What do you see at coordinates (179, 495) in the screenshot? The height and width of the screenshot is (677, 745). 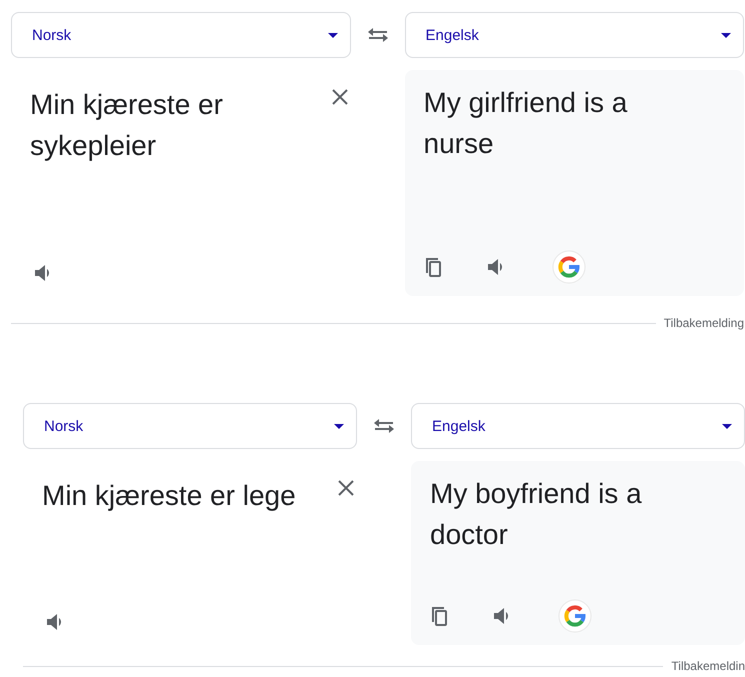 I see `source-text: Min kjæreste er lege` at bounding box center [179, 495].